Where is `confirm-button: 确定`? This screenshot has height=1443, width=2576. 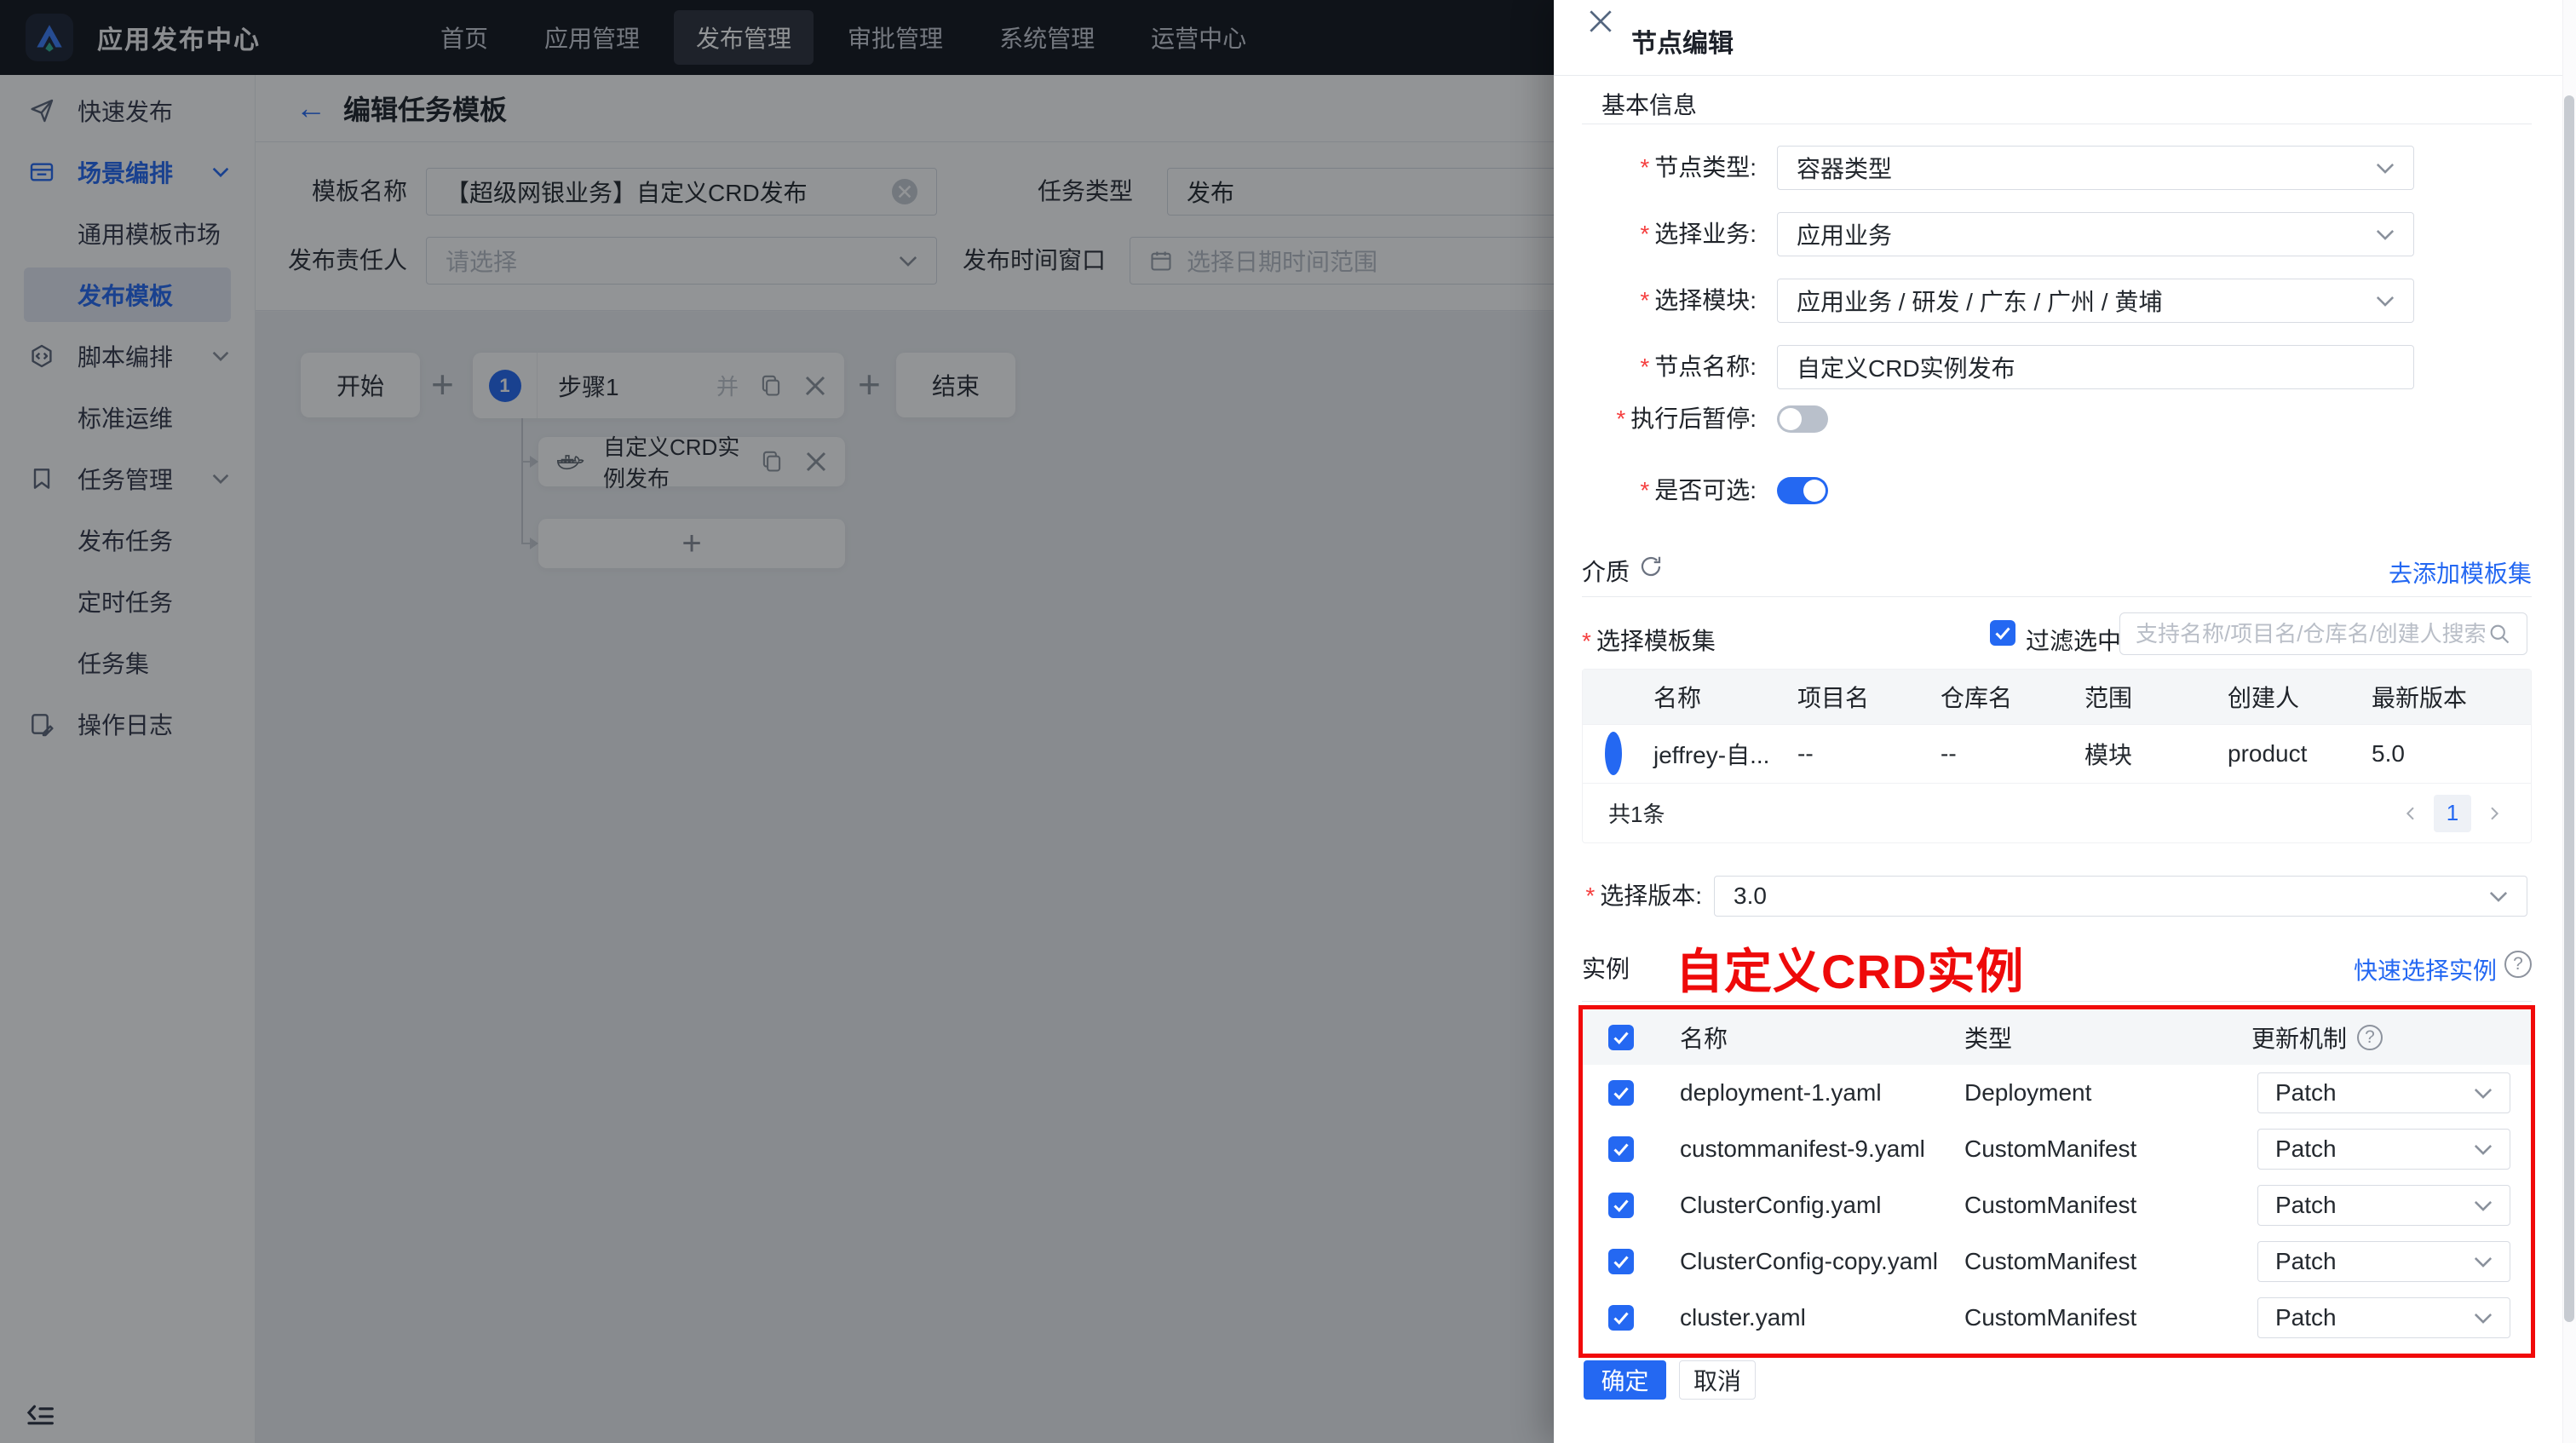 confirm-button: 确定 is located at coordinates (1625, 1380).